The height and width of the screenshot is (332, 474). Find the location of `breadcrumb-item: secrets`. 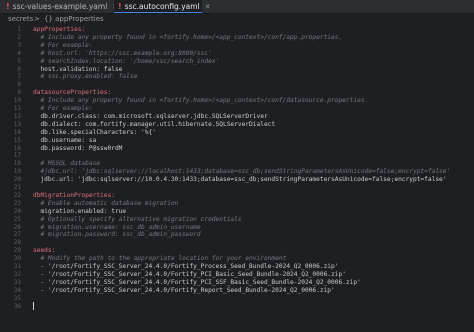

breadcrumb-item: secrets is located at coordinates (20, 19).